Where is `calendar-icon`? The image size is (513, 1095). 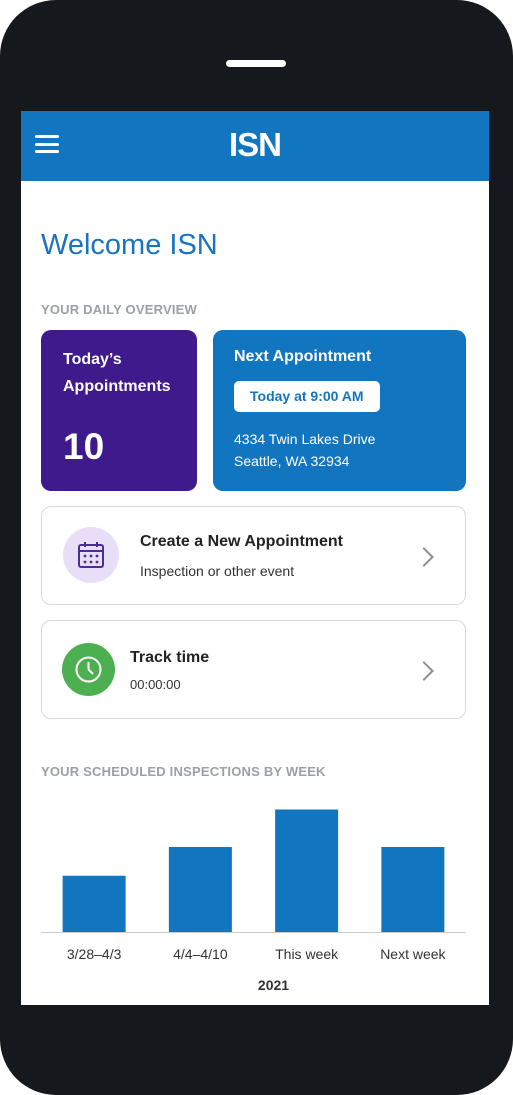 calendar-icon is located at coordinates (91, 555).